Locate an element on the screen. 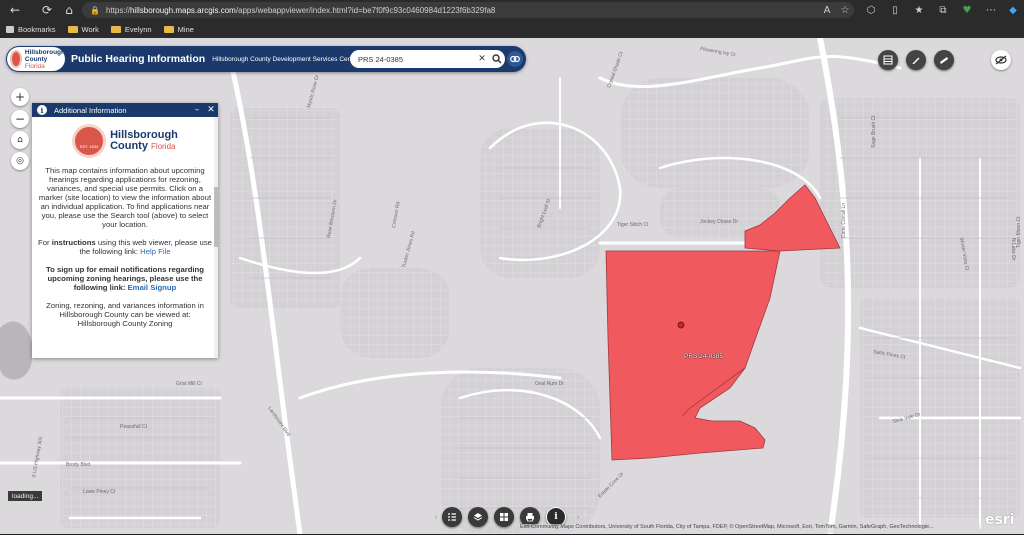  measure-button is located at coordinates (944, 60).